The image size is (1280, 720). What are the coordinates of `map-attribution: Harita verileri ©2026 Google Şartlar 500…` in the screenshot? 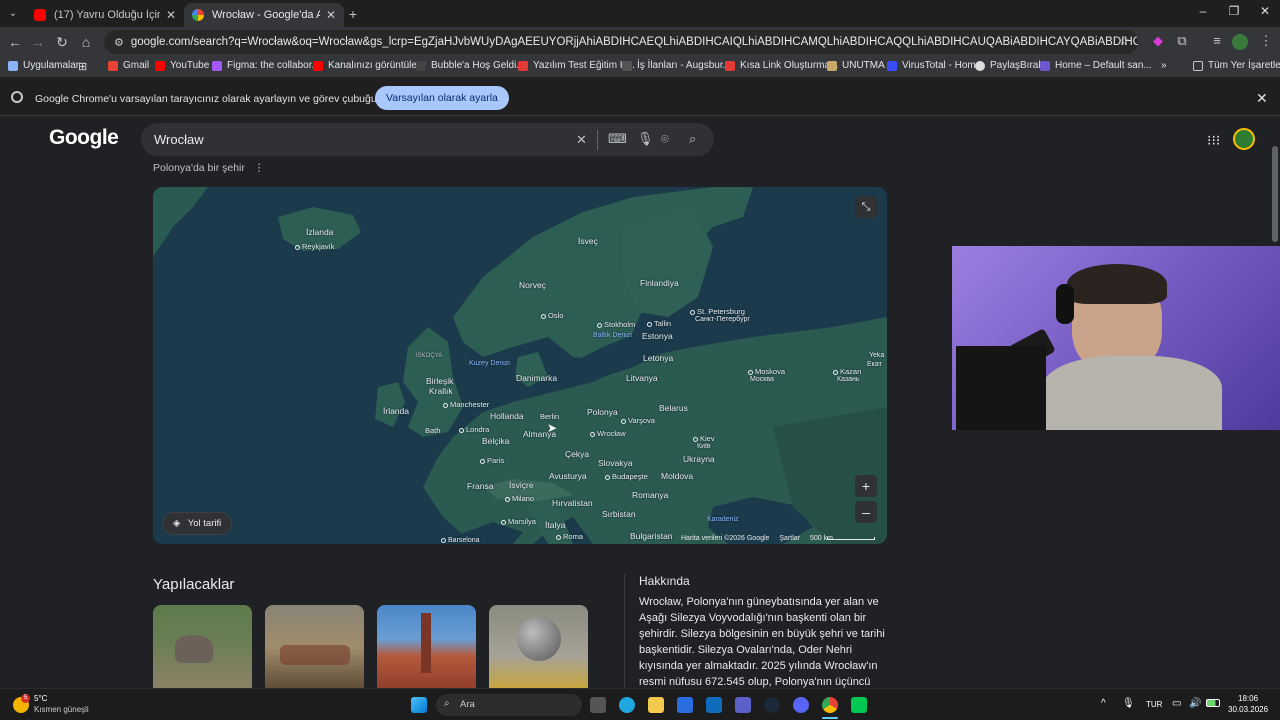 It's located at (757, 538).